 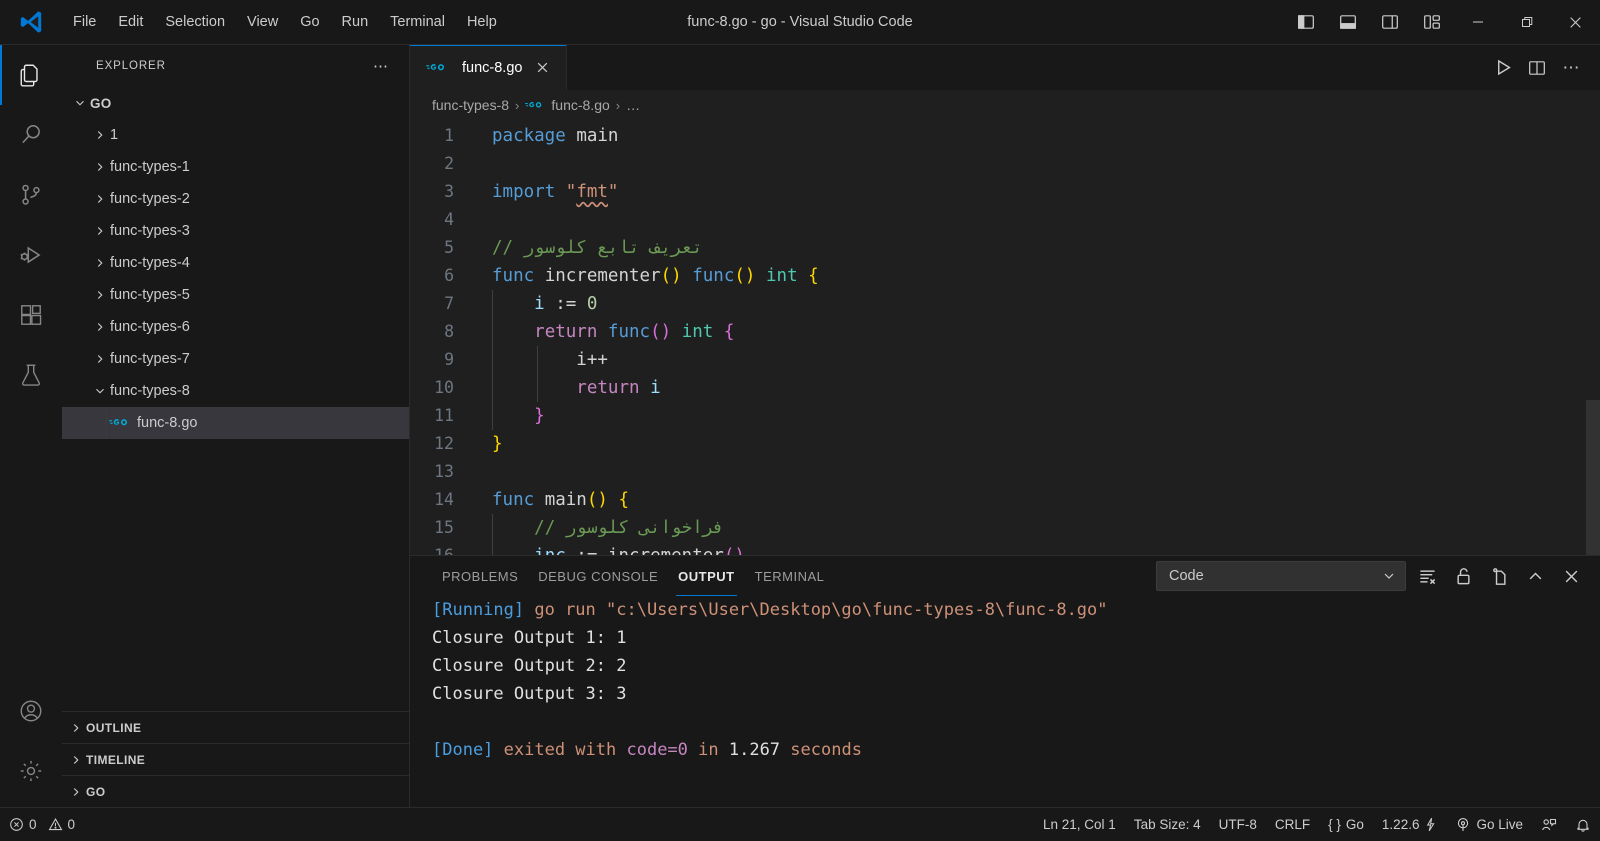 What do you see at coordinates (31, 315) in the screenshot?
I see `activity-extensions-icon` at bounding box center [31, 315].